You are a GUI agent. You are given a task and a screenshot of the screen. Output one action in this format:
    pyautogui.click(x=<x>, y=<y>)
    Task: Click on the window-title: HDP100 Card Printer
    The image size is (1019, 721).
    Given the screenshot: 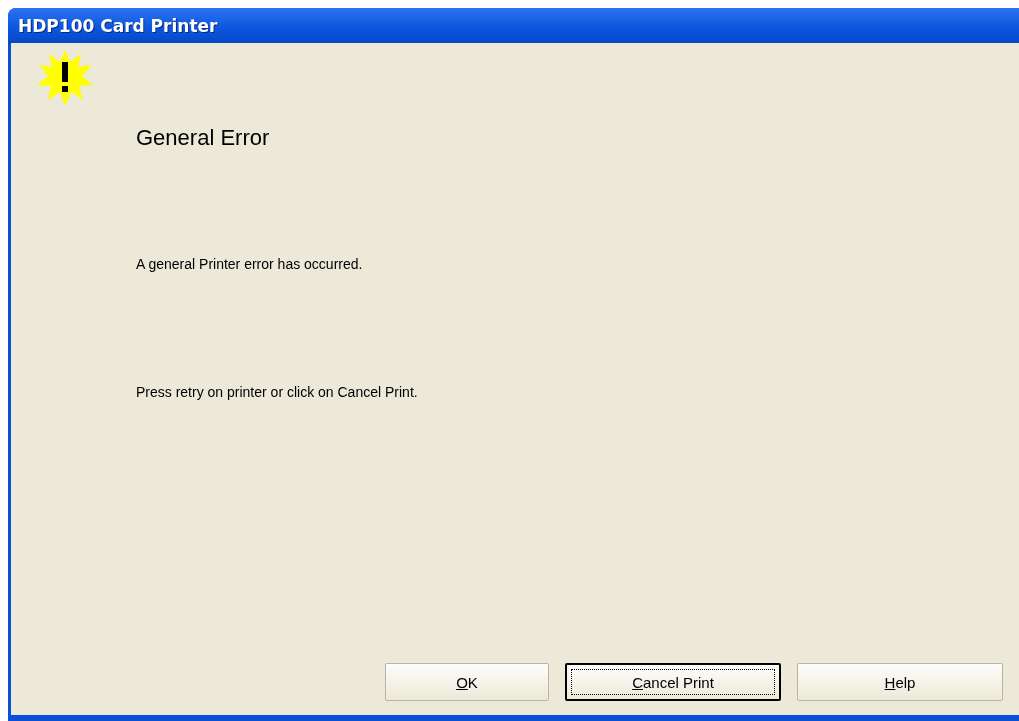 What is the action you would take?
    pyautogui.click(x=118, y=25)
    